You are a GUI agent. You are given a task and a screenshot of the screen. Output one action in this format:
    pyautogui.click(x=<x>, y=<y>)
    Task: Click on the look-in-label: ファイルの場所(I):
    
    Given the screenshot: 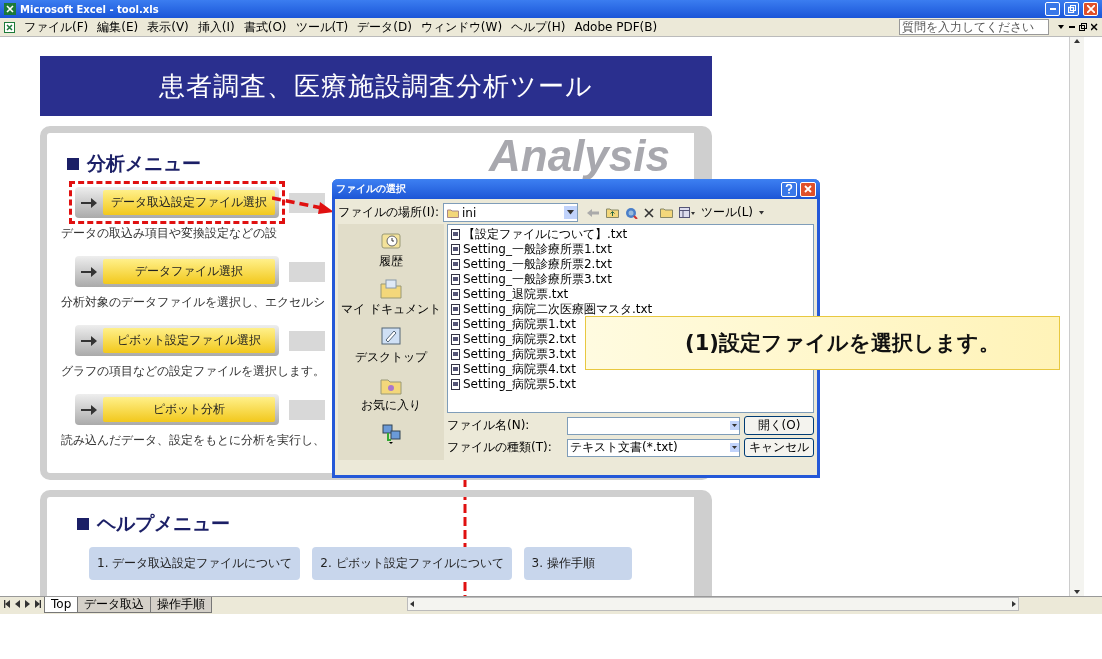 What is the action you would take?
    pyautogui.click(x=388, y=212)
    